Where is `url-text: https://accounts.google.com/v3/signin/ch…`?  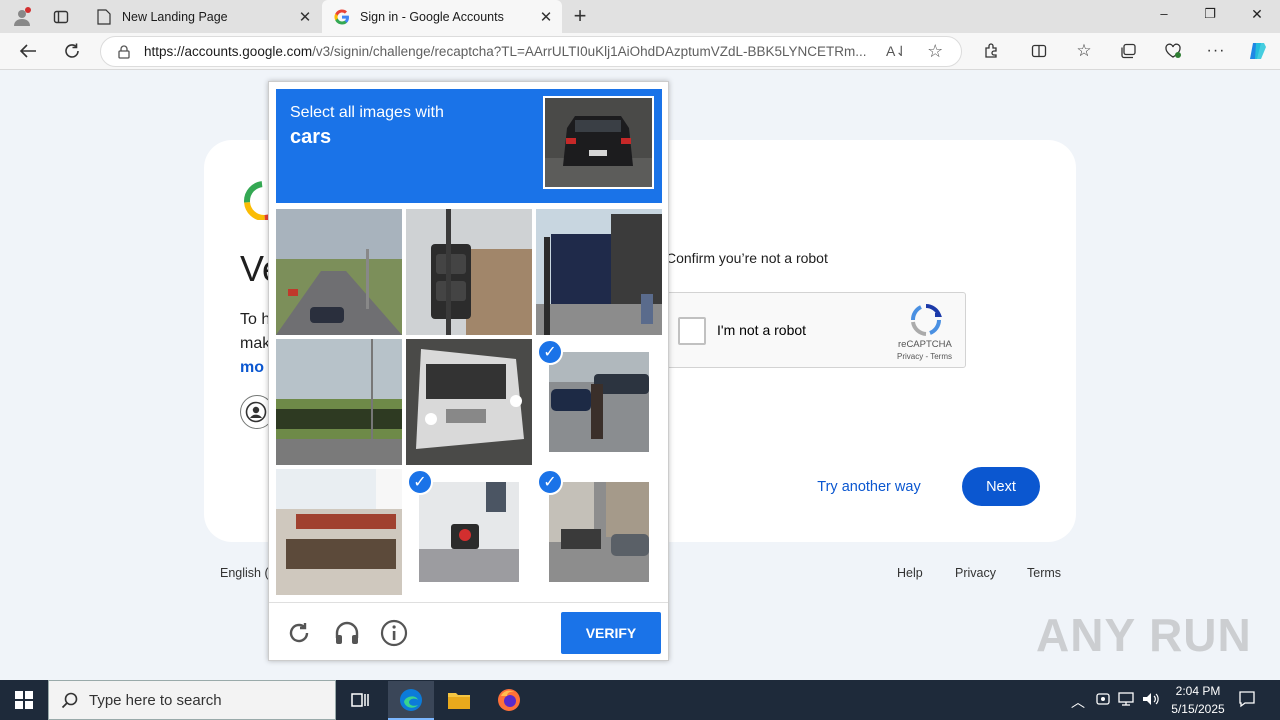 url-text: https://accounts.google.com/v3/signin/ch… is located at coordinates (509, 51).